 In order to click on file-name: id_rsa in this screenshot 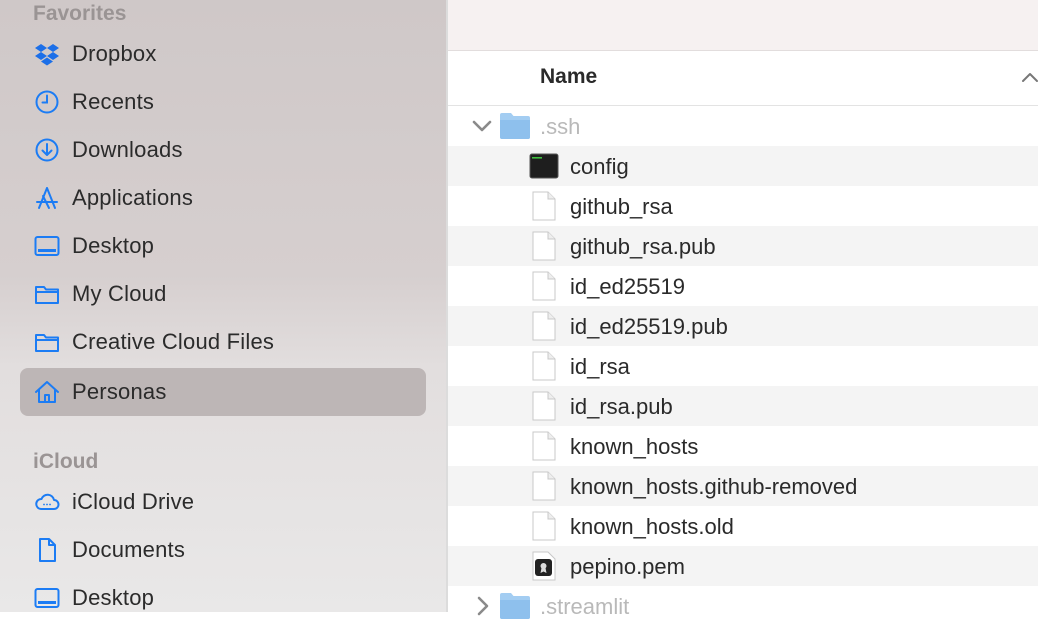, I will do `click(600, 366)`.